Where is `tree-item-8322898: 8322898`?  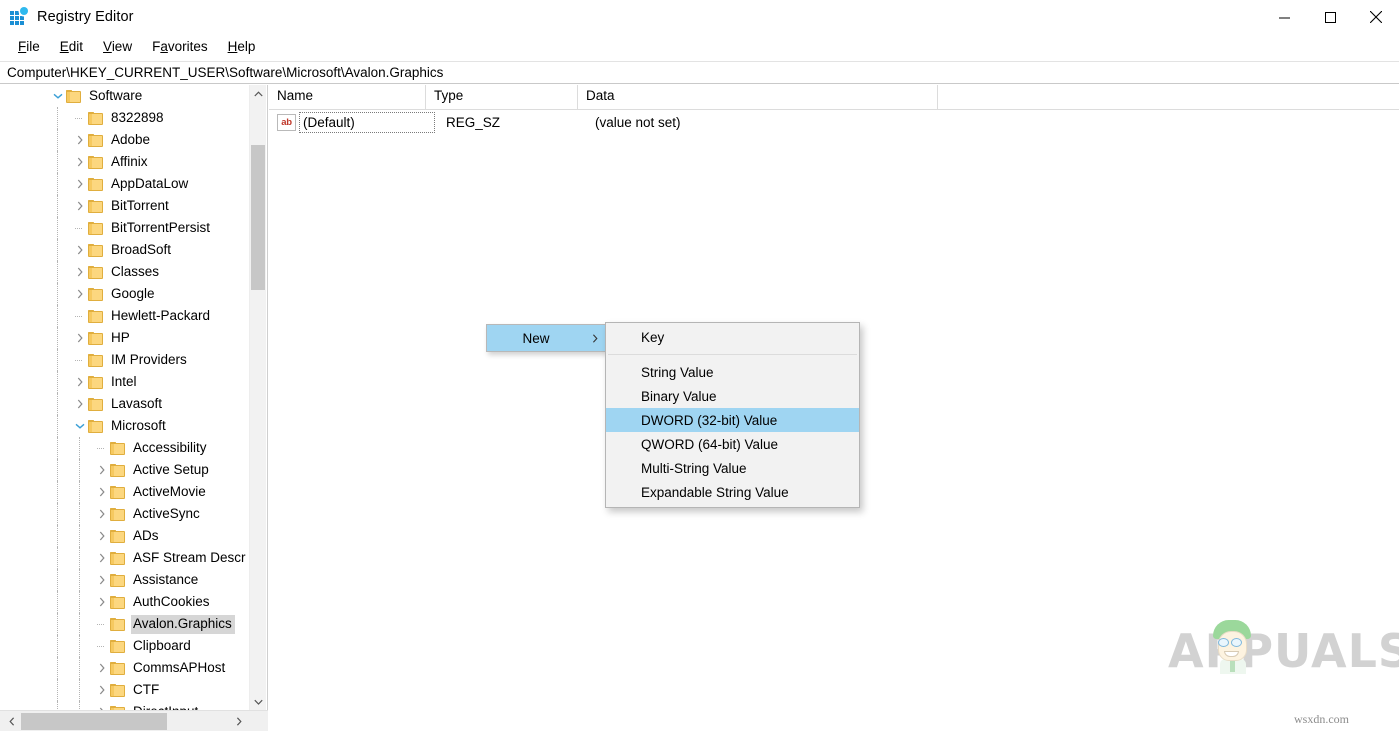 tree-item-8322898: 8322898 is located at coordinates (123, 118).